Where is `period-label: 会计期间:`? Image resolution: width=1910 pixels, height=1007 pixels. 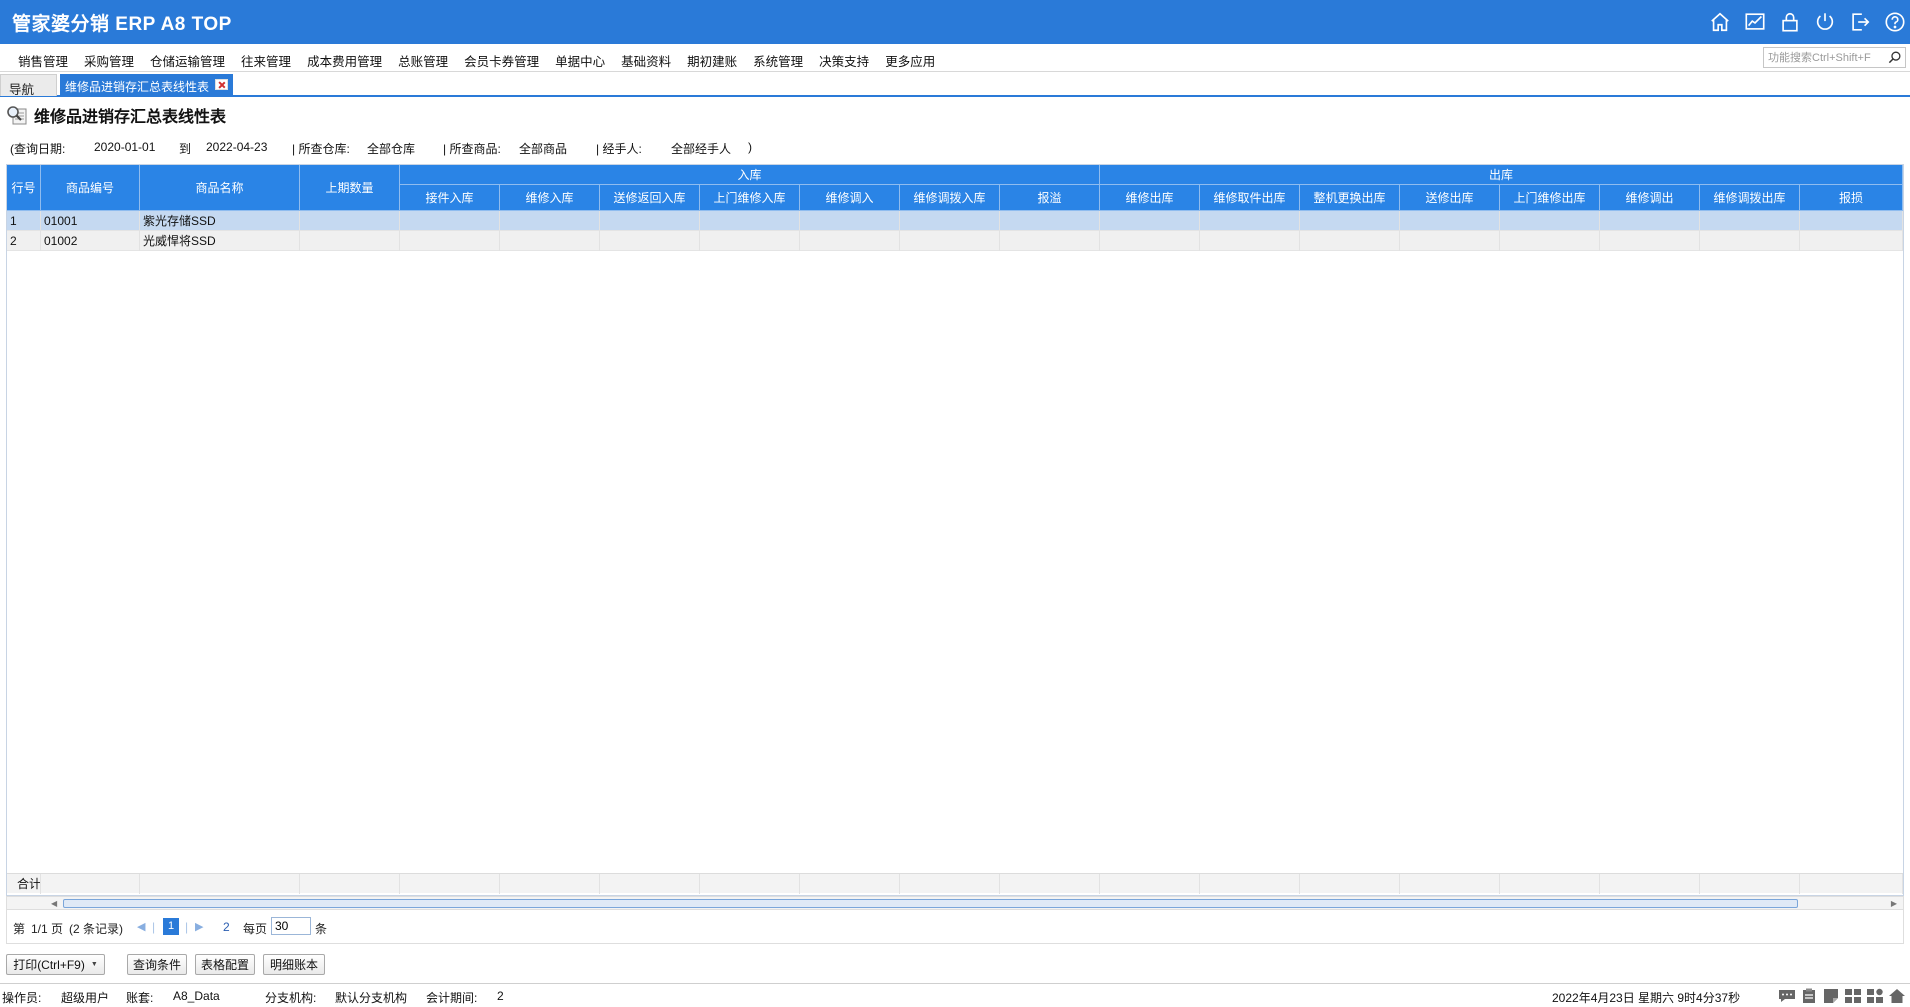
period-label: 会计期间: is located at coordinates (452, 998).